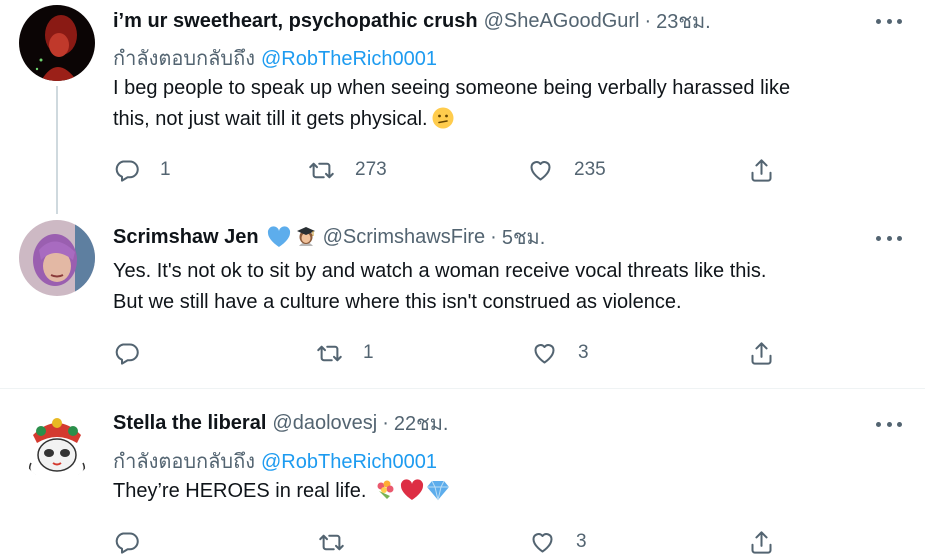 The width and height of the screenshot is (925, 560). What do you see at coordinates (347, 170) in the screenshot?
I see `retweet-button: 273` at bounding box center [347, 170].